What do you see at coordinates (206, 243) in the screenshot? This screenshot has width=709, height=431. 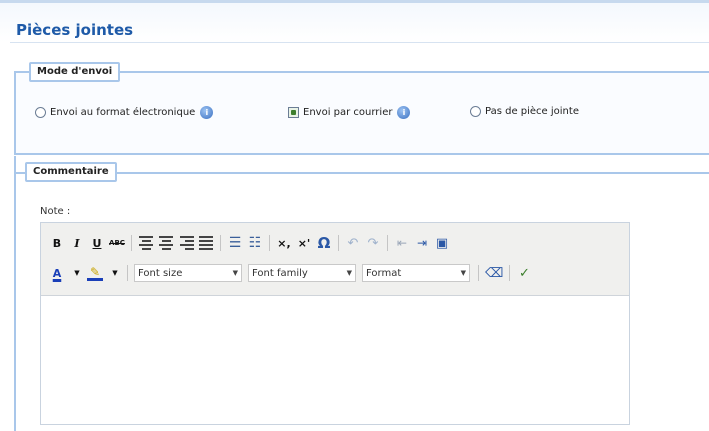 I see `align-justify-icon` at bounding box center [206, 243].